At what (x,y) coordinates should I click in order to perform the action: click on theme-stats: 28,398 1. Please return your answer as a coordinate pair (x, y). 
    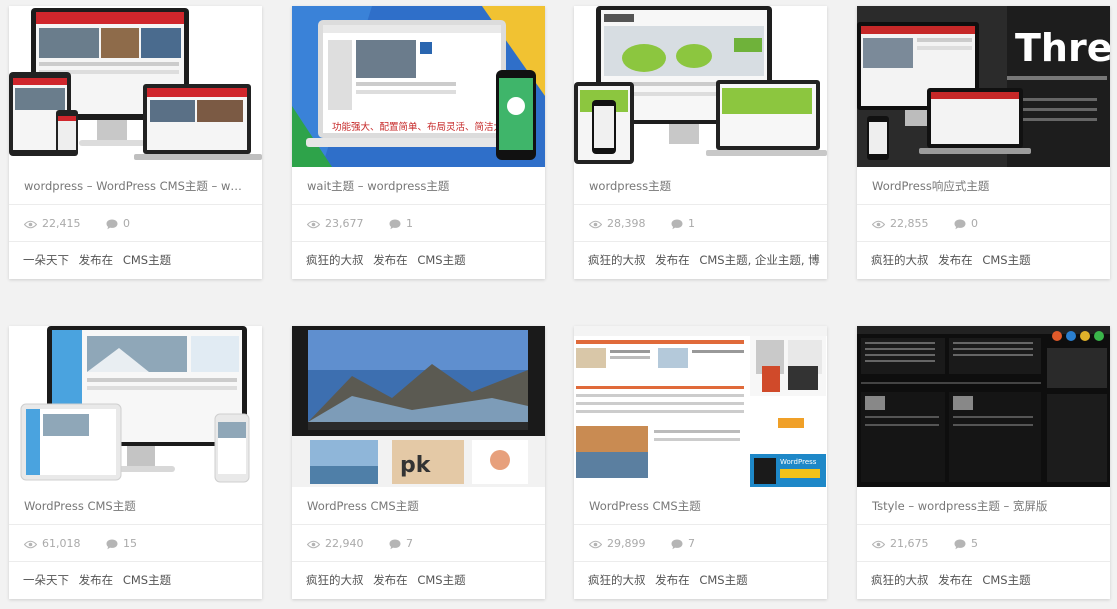
    Looking at the image, I should click on (700, 224).